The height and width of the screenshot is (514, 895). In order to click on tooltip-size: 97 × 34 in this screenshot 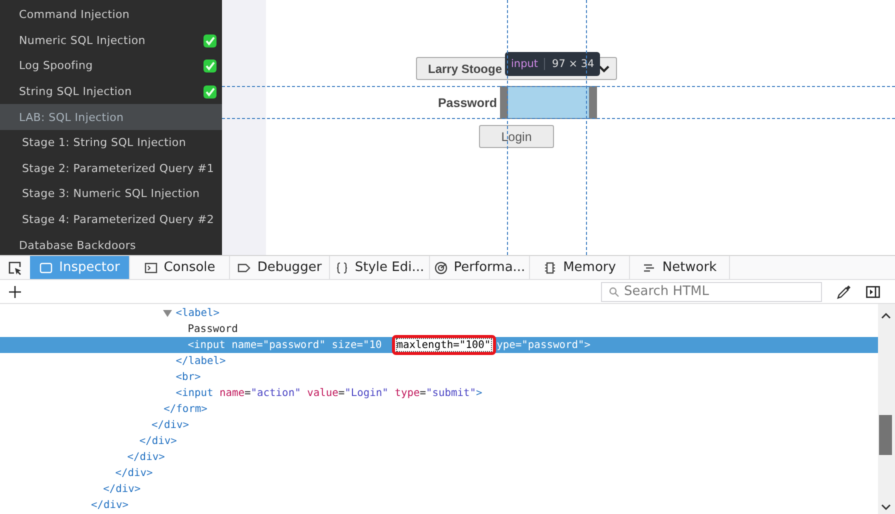, I will do `click(572, 64)`.